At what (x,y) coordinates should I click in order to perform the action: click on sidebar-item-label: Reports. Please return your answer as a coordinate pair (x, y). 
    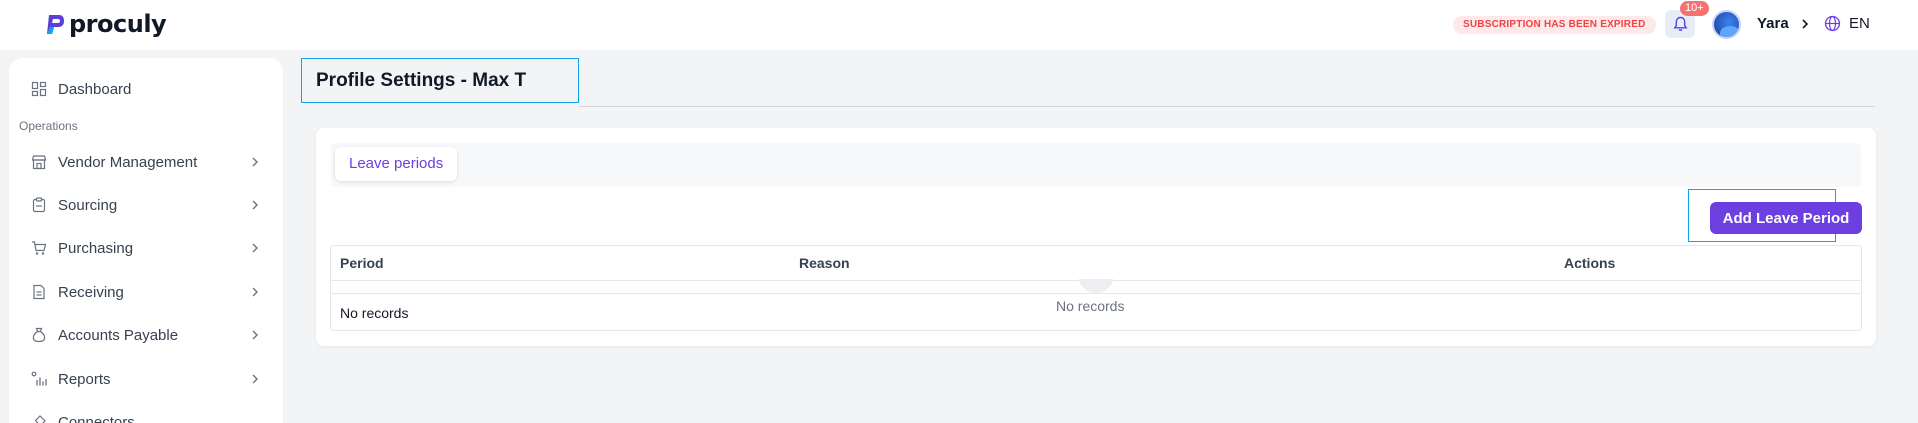
    Looking at the image, I should click on (84, 379).